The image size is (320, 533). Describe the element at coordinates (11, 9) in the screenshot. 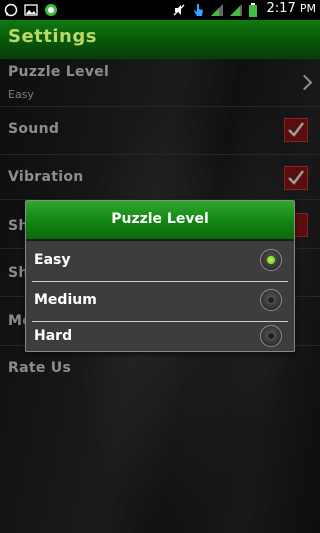

I see `whatsapp-icon` at that location.